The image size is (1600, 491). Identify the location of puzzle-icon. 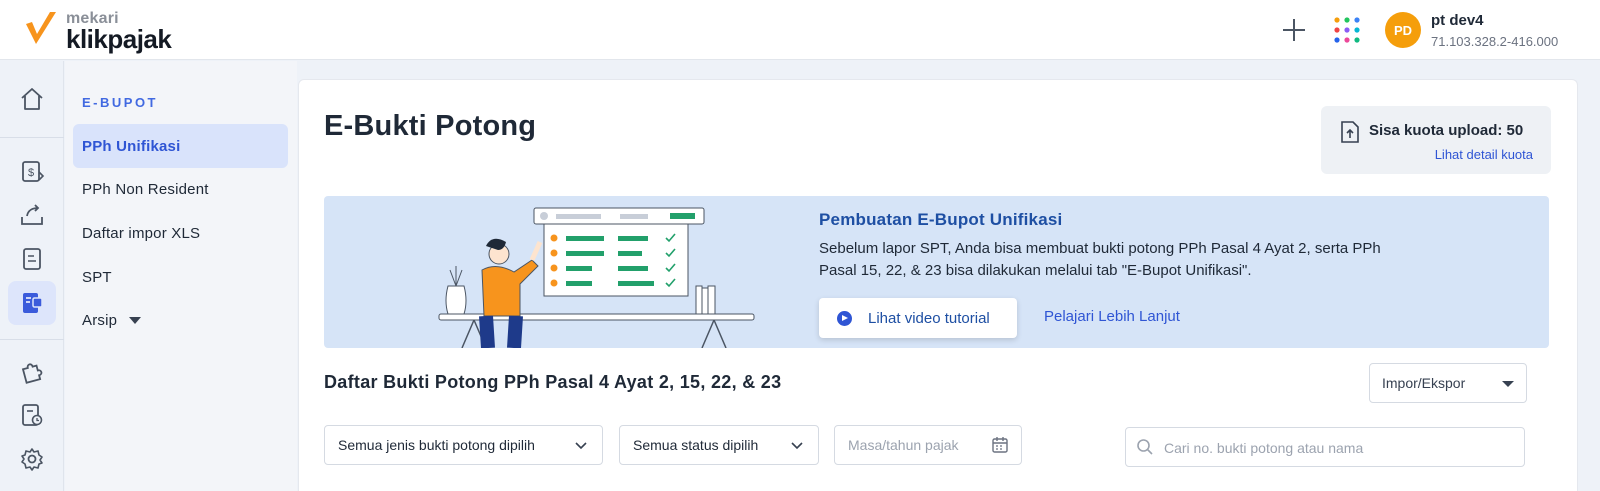
(32, 371).